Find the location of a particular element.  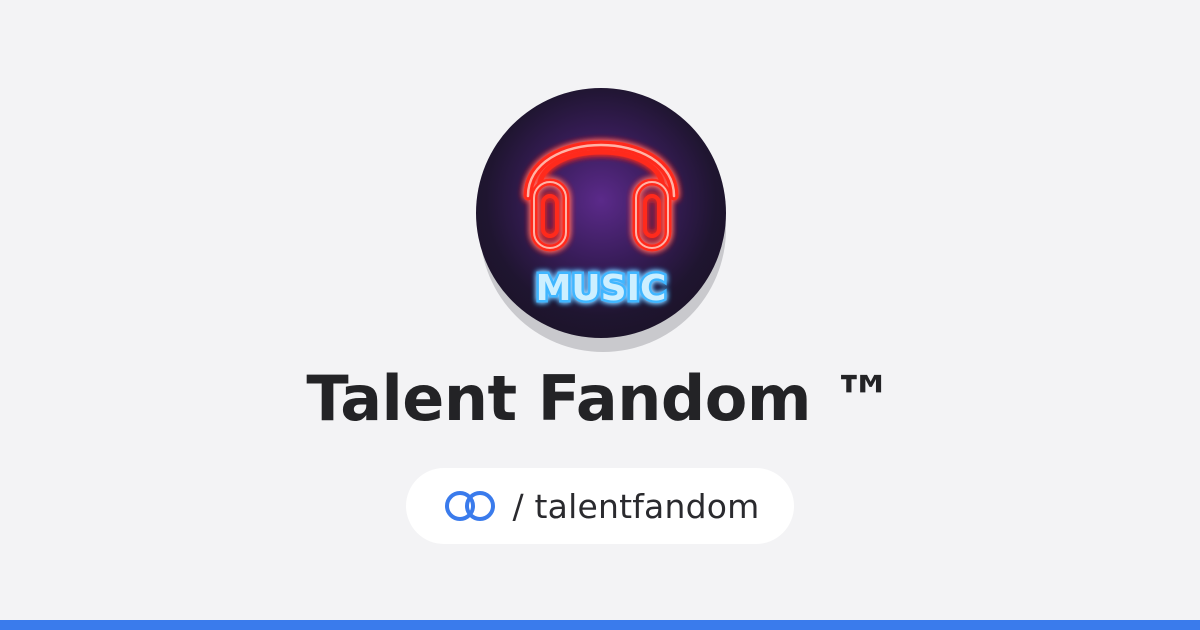

avatar-badge-text-core: MUSIC is located at coordinates (601, 288).